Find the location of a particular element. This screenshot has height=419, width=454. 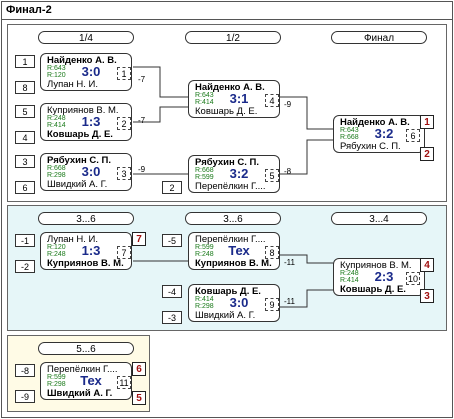

match-score: 3:1 is located at coordinates (239, 98).